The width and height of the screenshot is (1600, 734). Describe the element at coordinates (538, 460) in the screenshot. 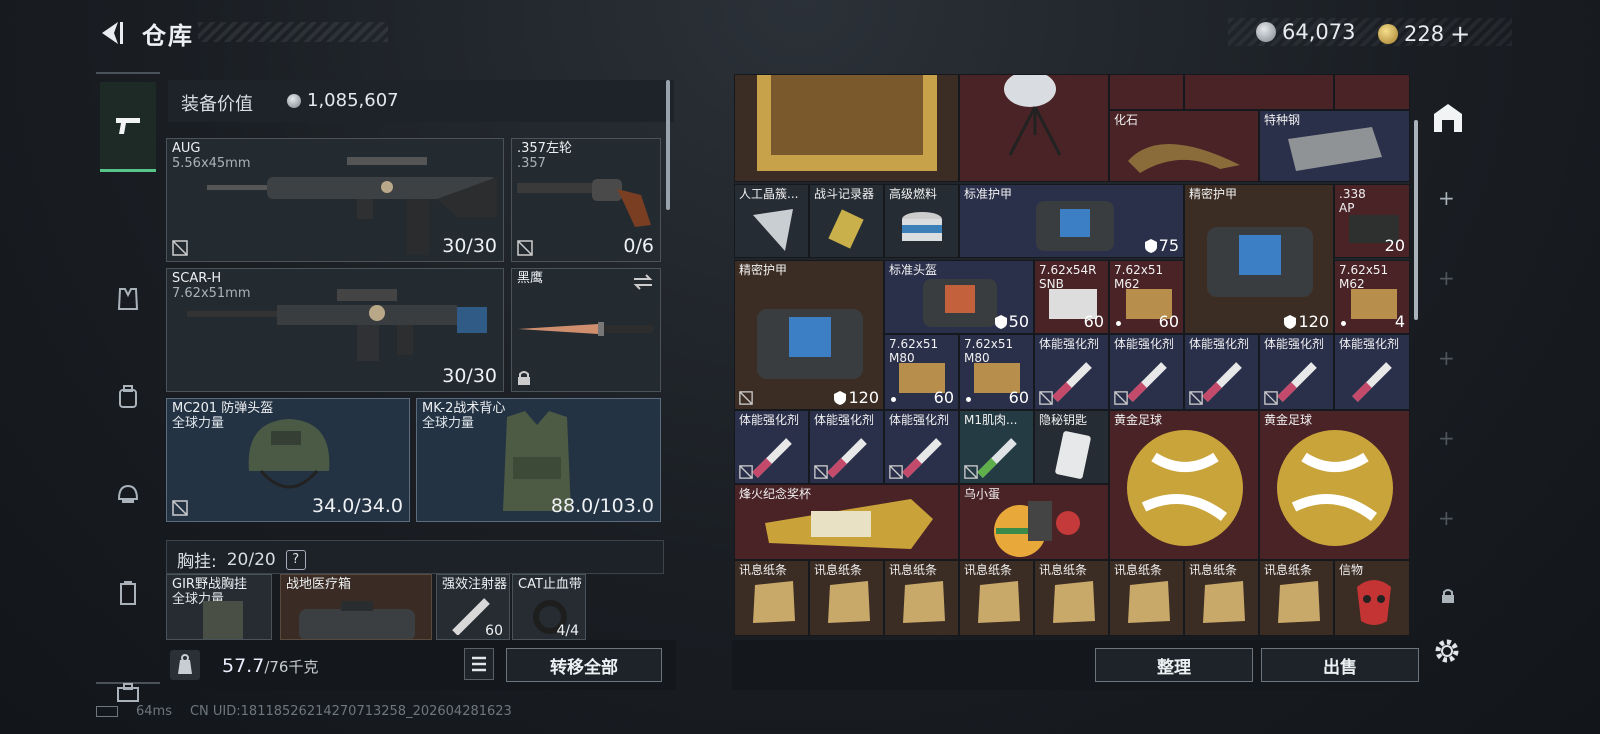

I see `body-armor-slot: MK-2战术背心 全球力量 88.0/103.0` at that location.